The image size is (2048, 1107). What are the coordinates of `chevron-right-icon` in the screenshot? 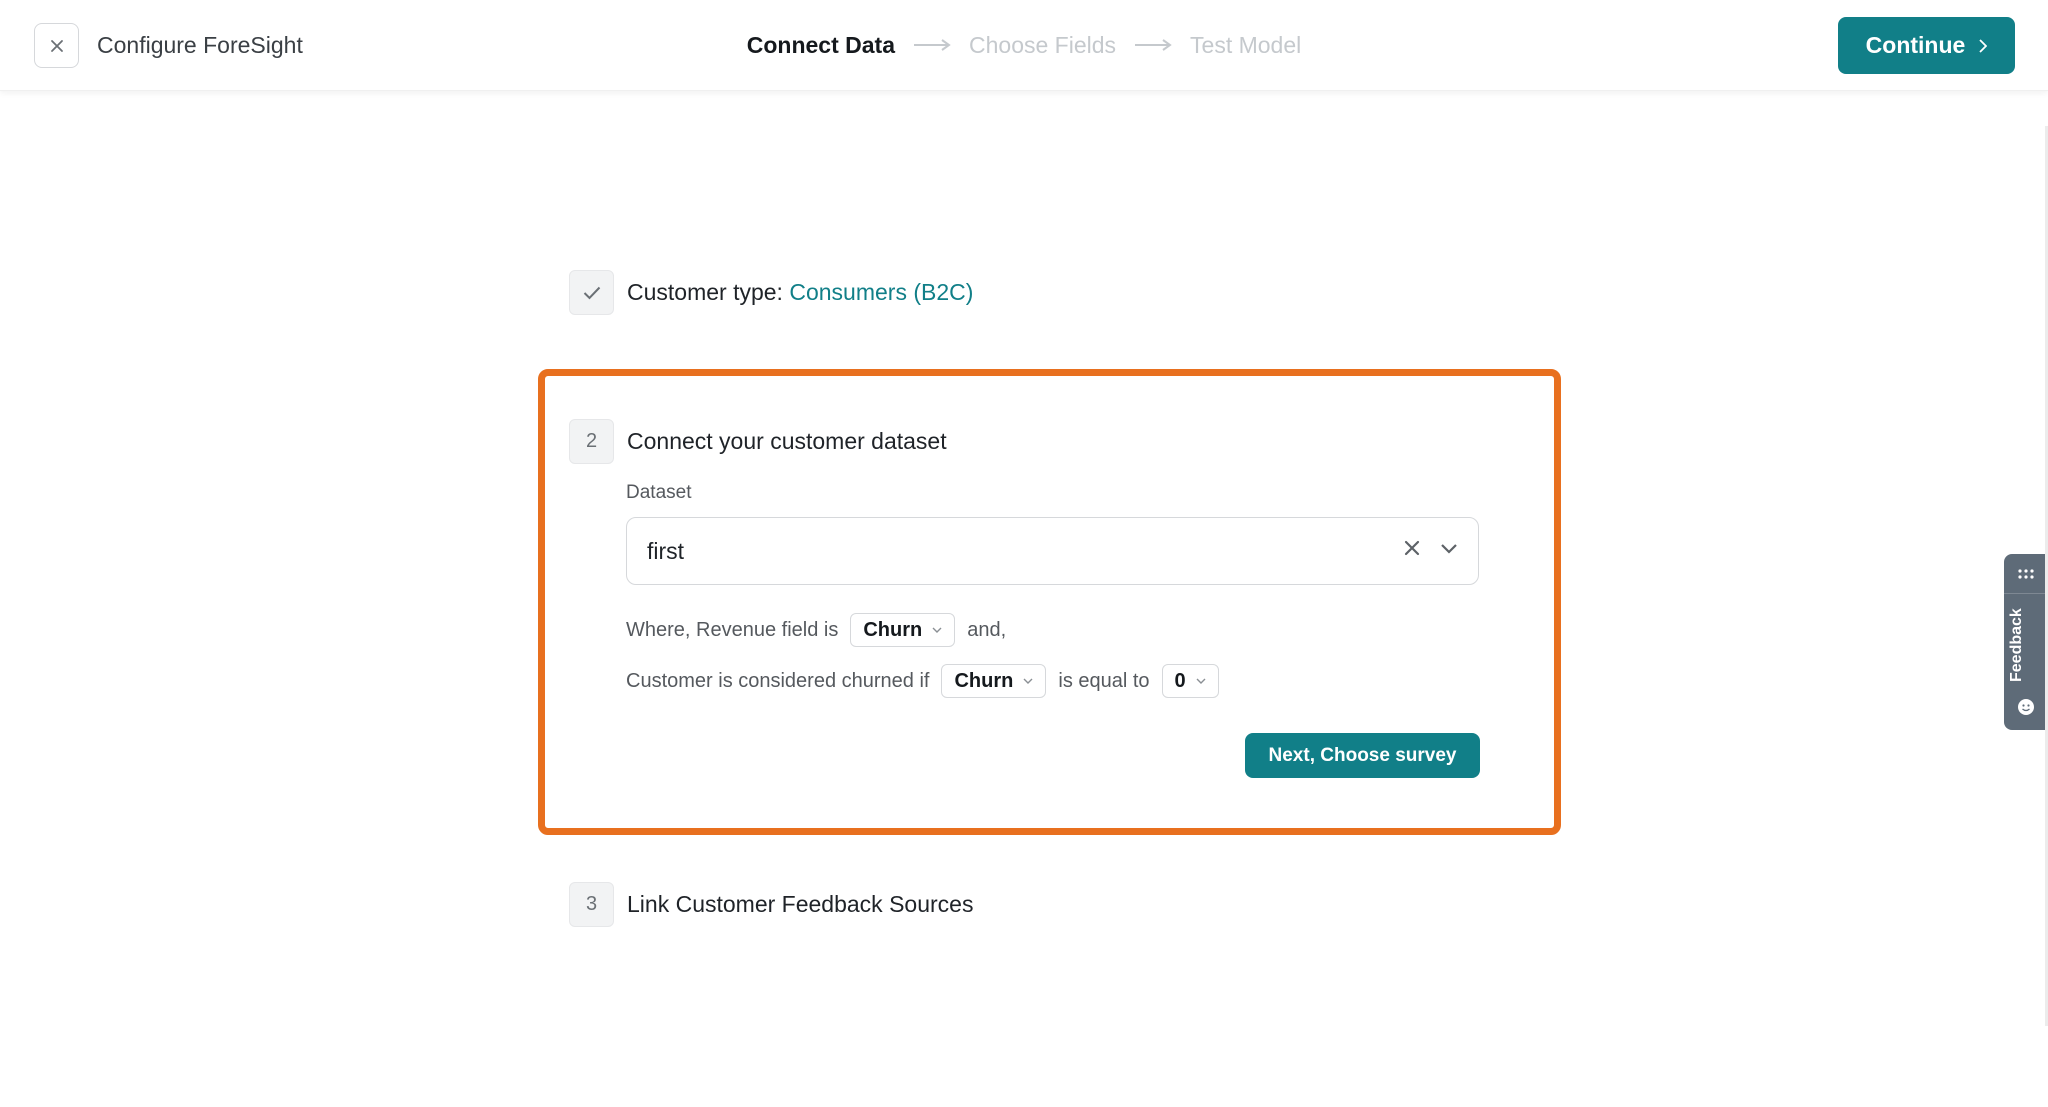 It's located at (1983, 45).